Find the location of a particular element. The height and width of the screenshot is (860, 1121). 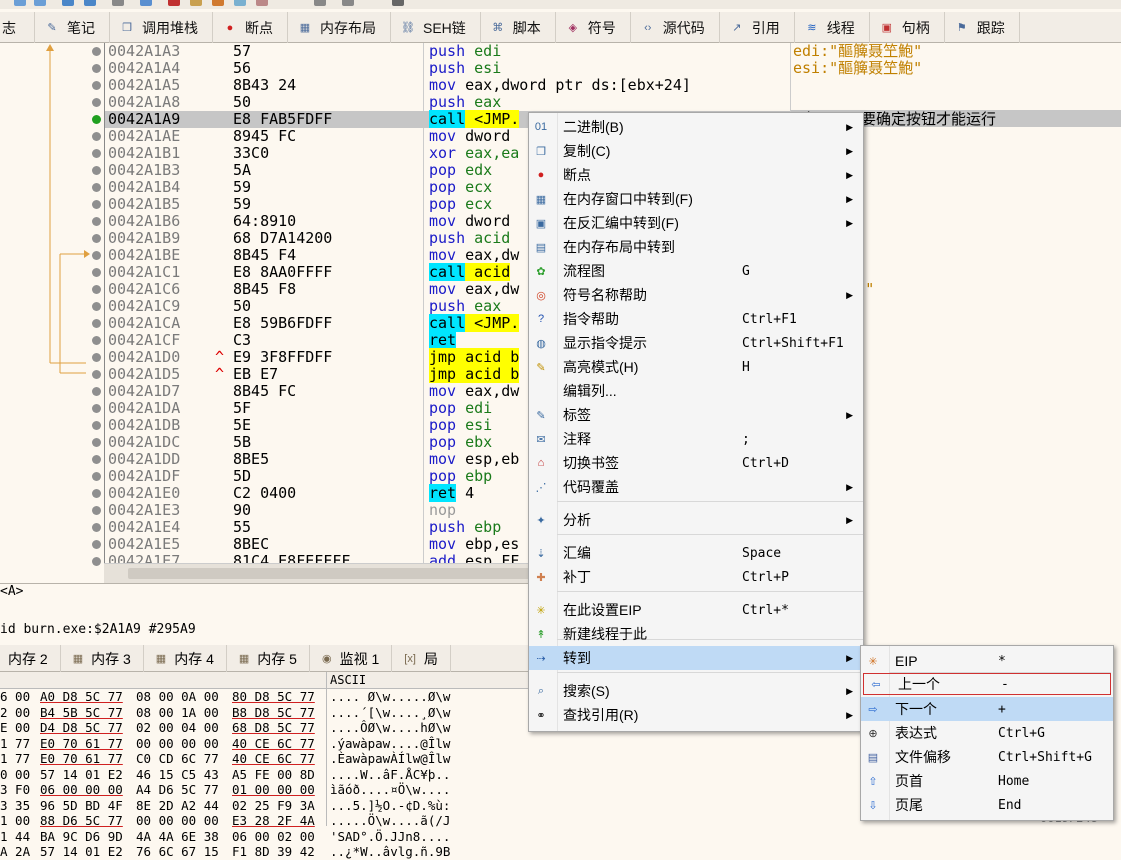

dump-tab-4: ◉ 监视 1 is located at coordinates (351, 658).